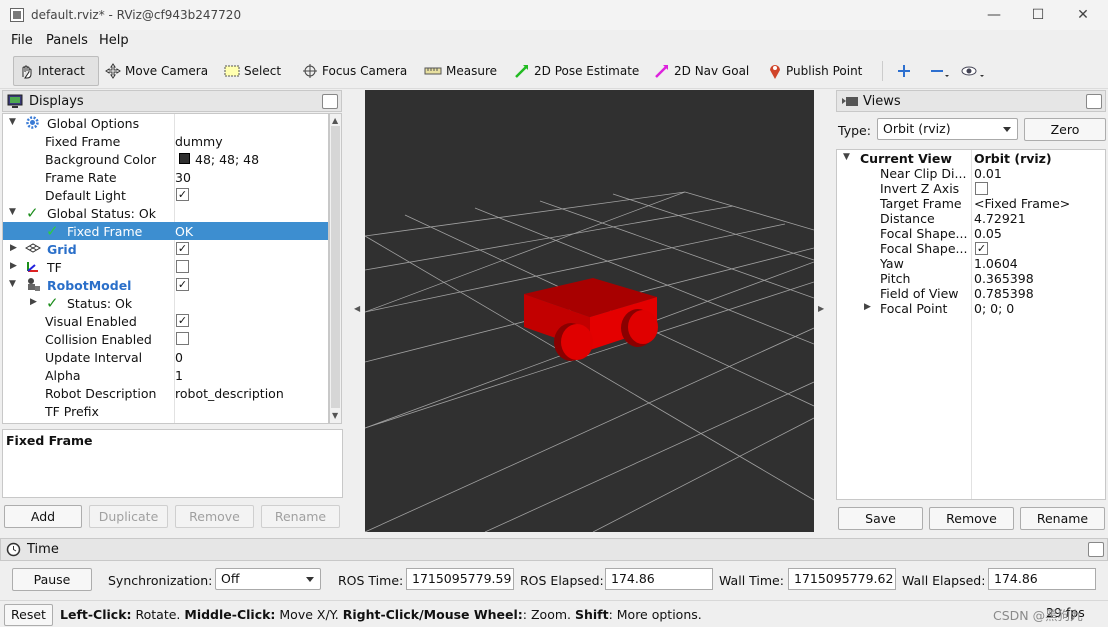 This screenshot has width=1108, height=627. Describe the element at coordinates (128, 516) in the screenshot. I see `duplicate-display-button: Duplicate` at that location.